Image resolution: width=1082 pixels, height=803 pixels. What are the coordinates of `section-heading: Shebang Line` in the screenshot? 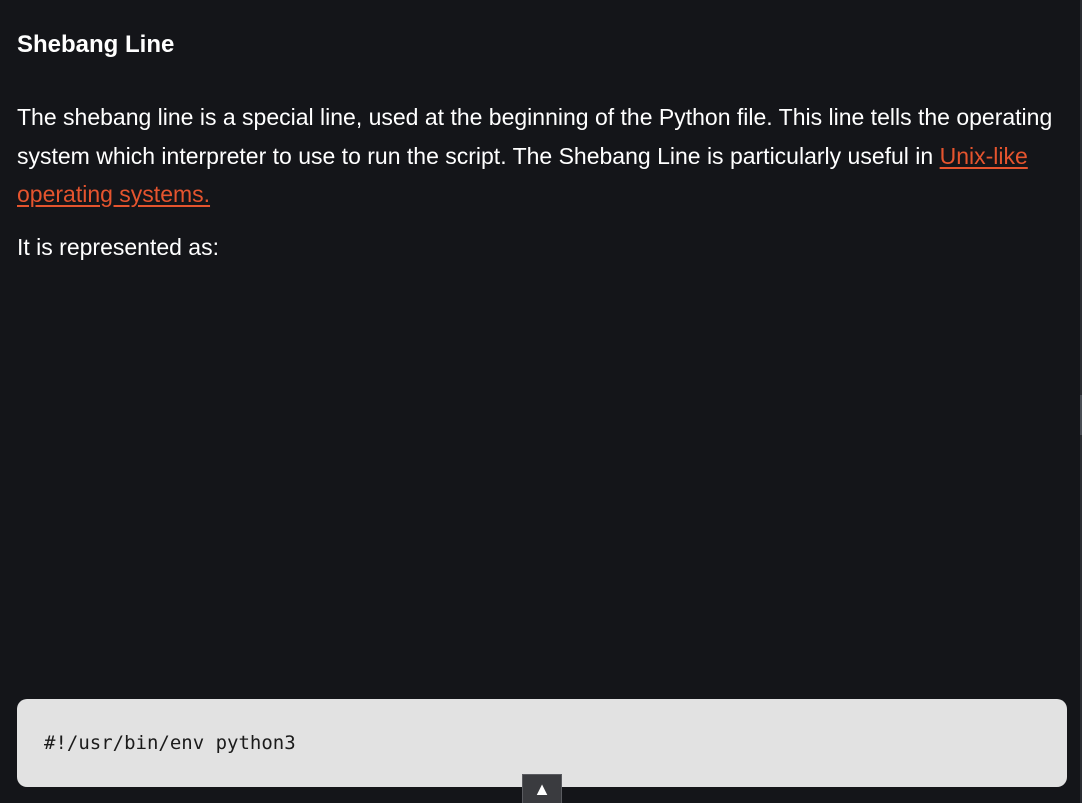 It's located at (96, 44).